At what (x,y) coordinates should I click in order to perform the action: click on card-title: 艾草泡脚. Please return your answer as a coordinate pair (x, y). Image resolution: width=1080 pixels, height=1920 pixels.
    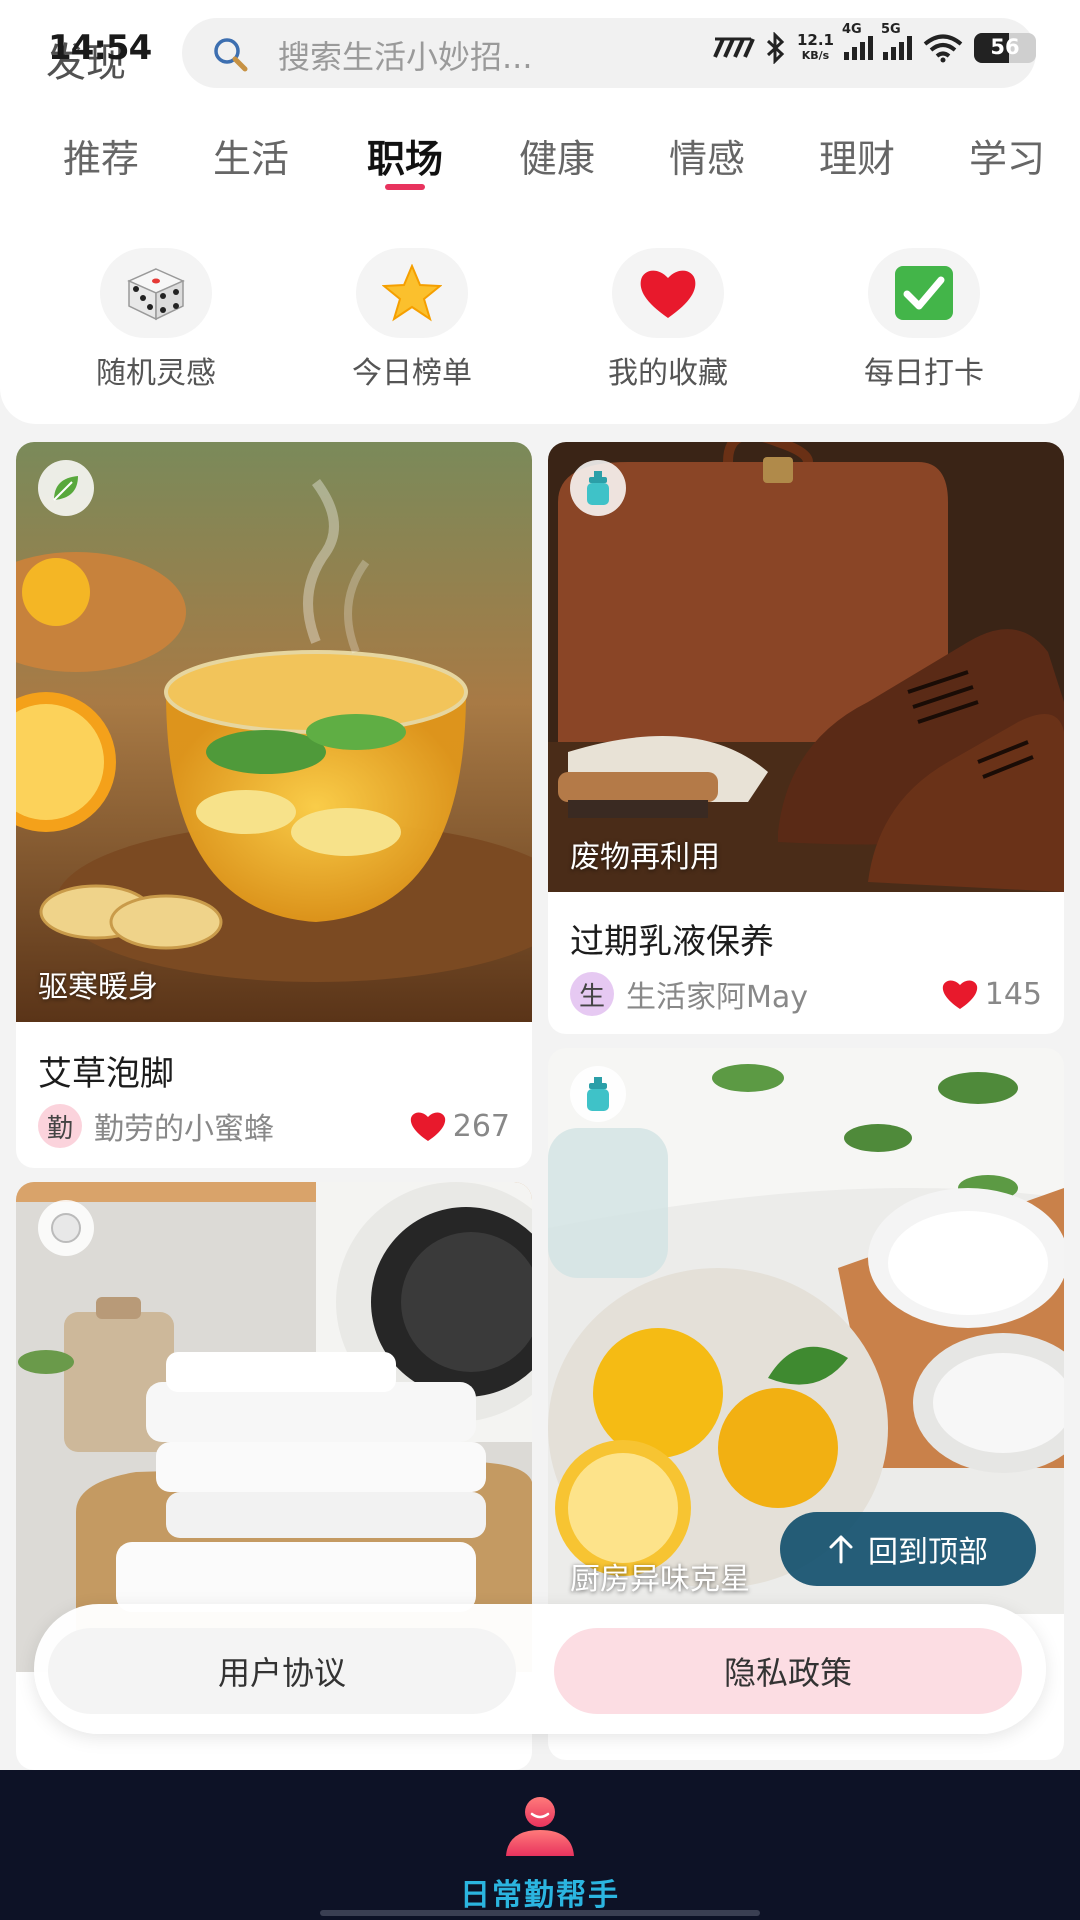
    Looking at the image, I should click on (106, 1074).